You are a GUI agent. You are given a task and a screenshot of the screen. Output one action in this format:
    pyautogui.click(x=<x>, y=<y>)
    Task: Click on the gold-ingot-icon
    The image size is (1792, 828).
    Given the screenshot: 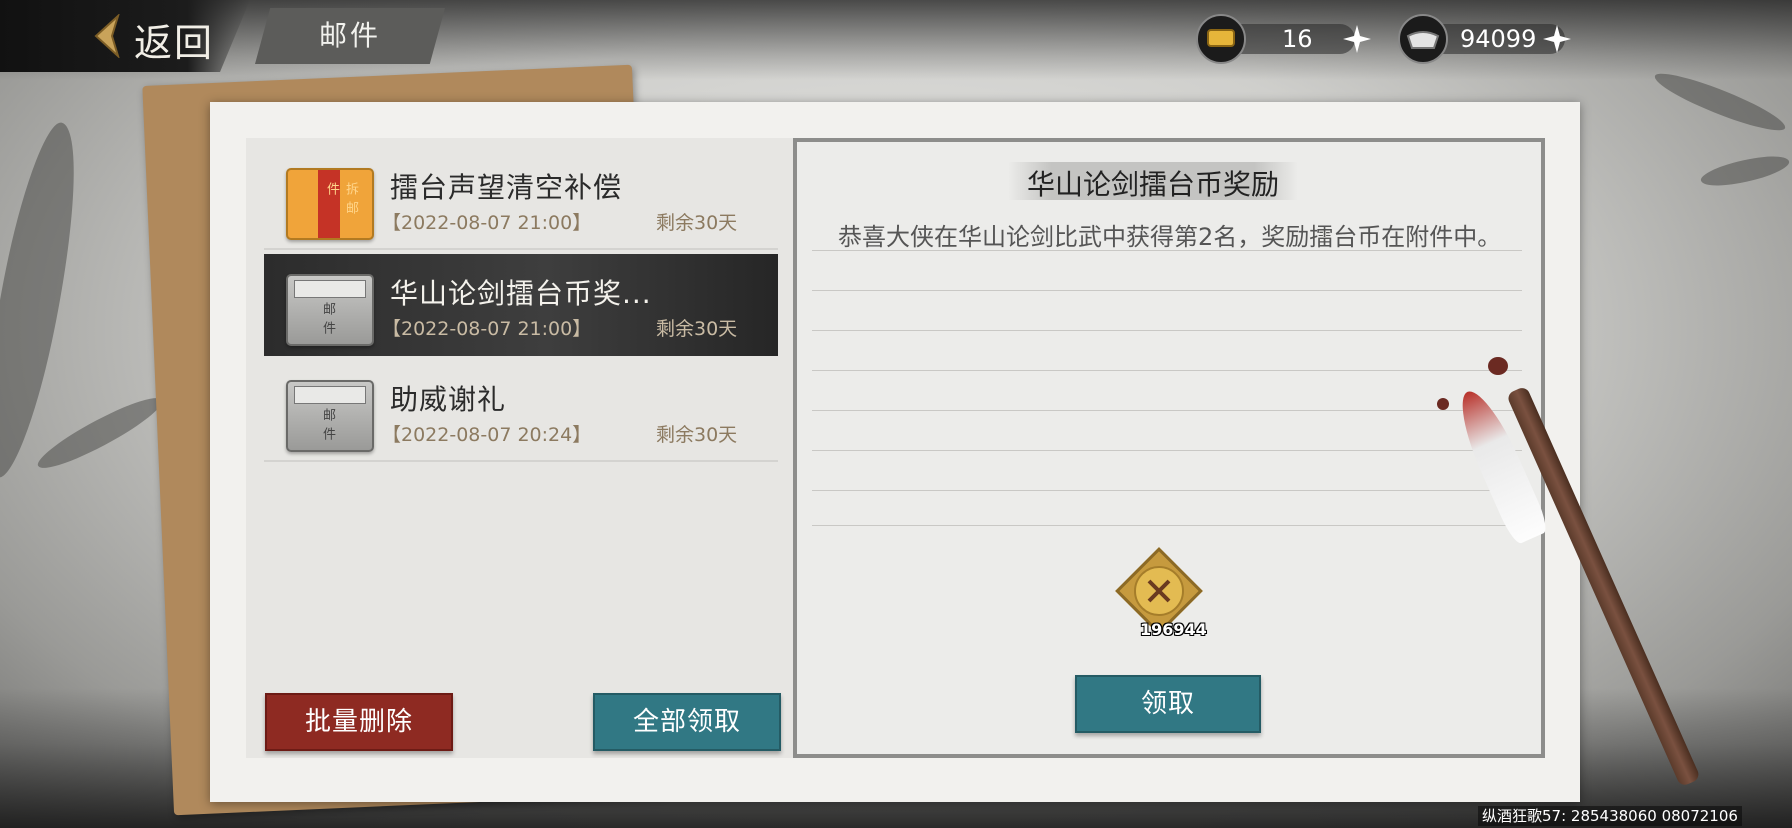 What is the action you would take?
    pyautogui.click(x=1221, y=39)
    